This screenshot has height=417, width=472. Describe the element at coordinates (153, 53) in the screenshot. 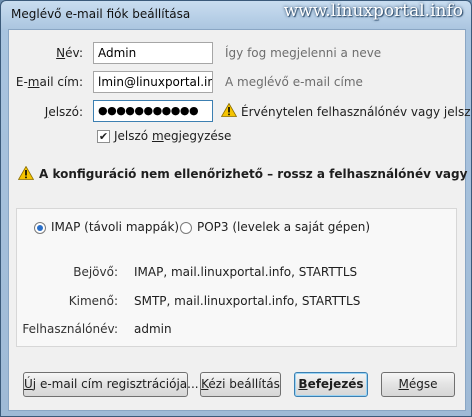

I see `name-input: Admin` at that location.